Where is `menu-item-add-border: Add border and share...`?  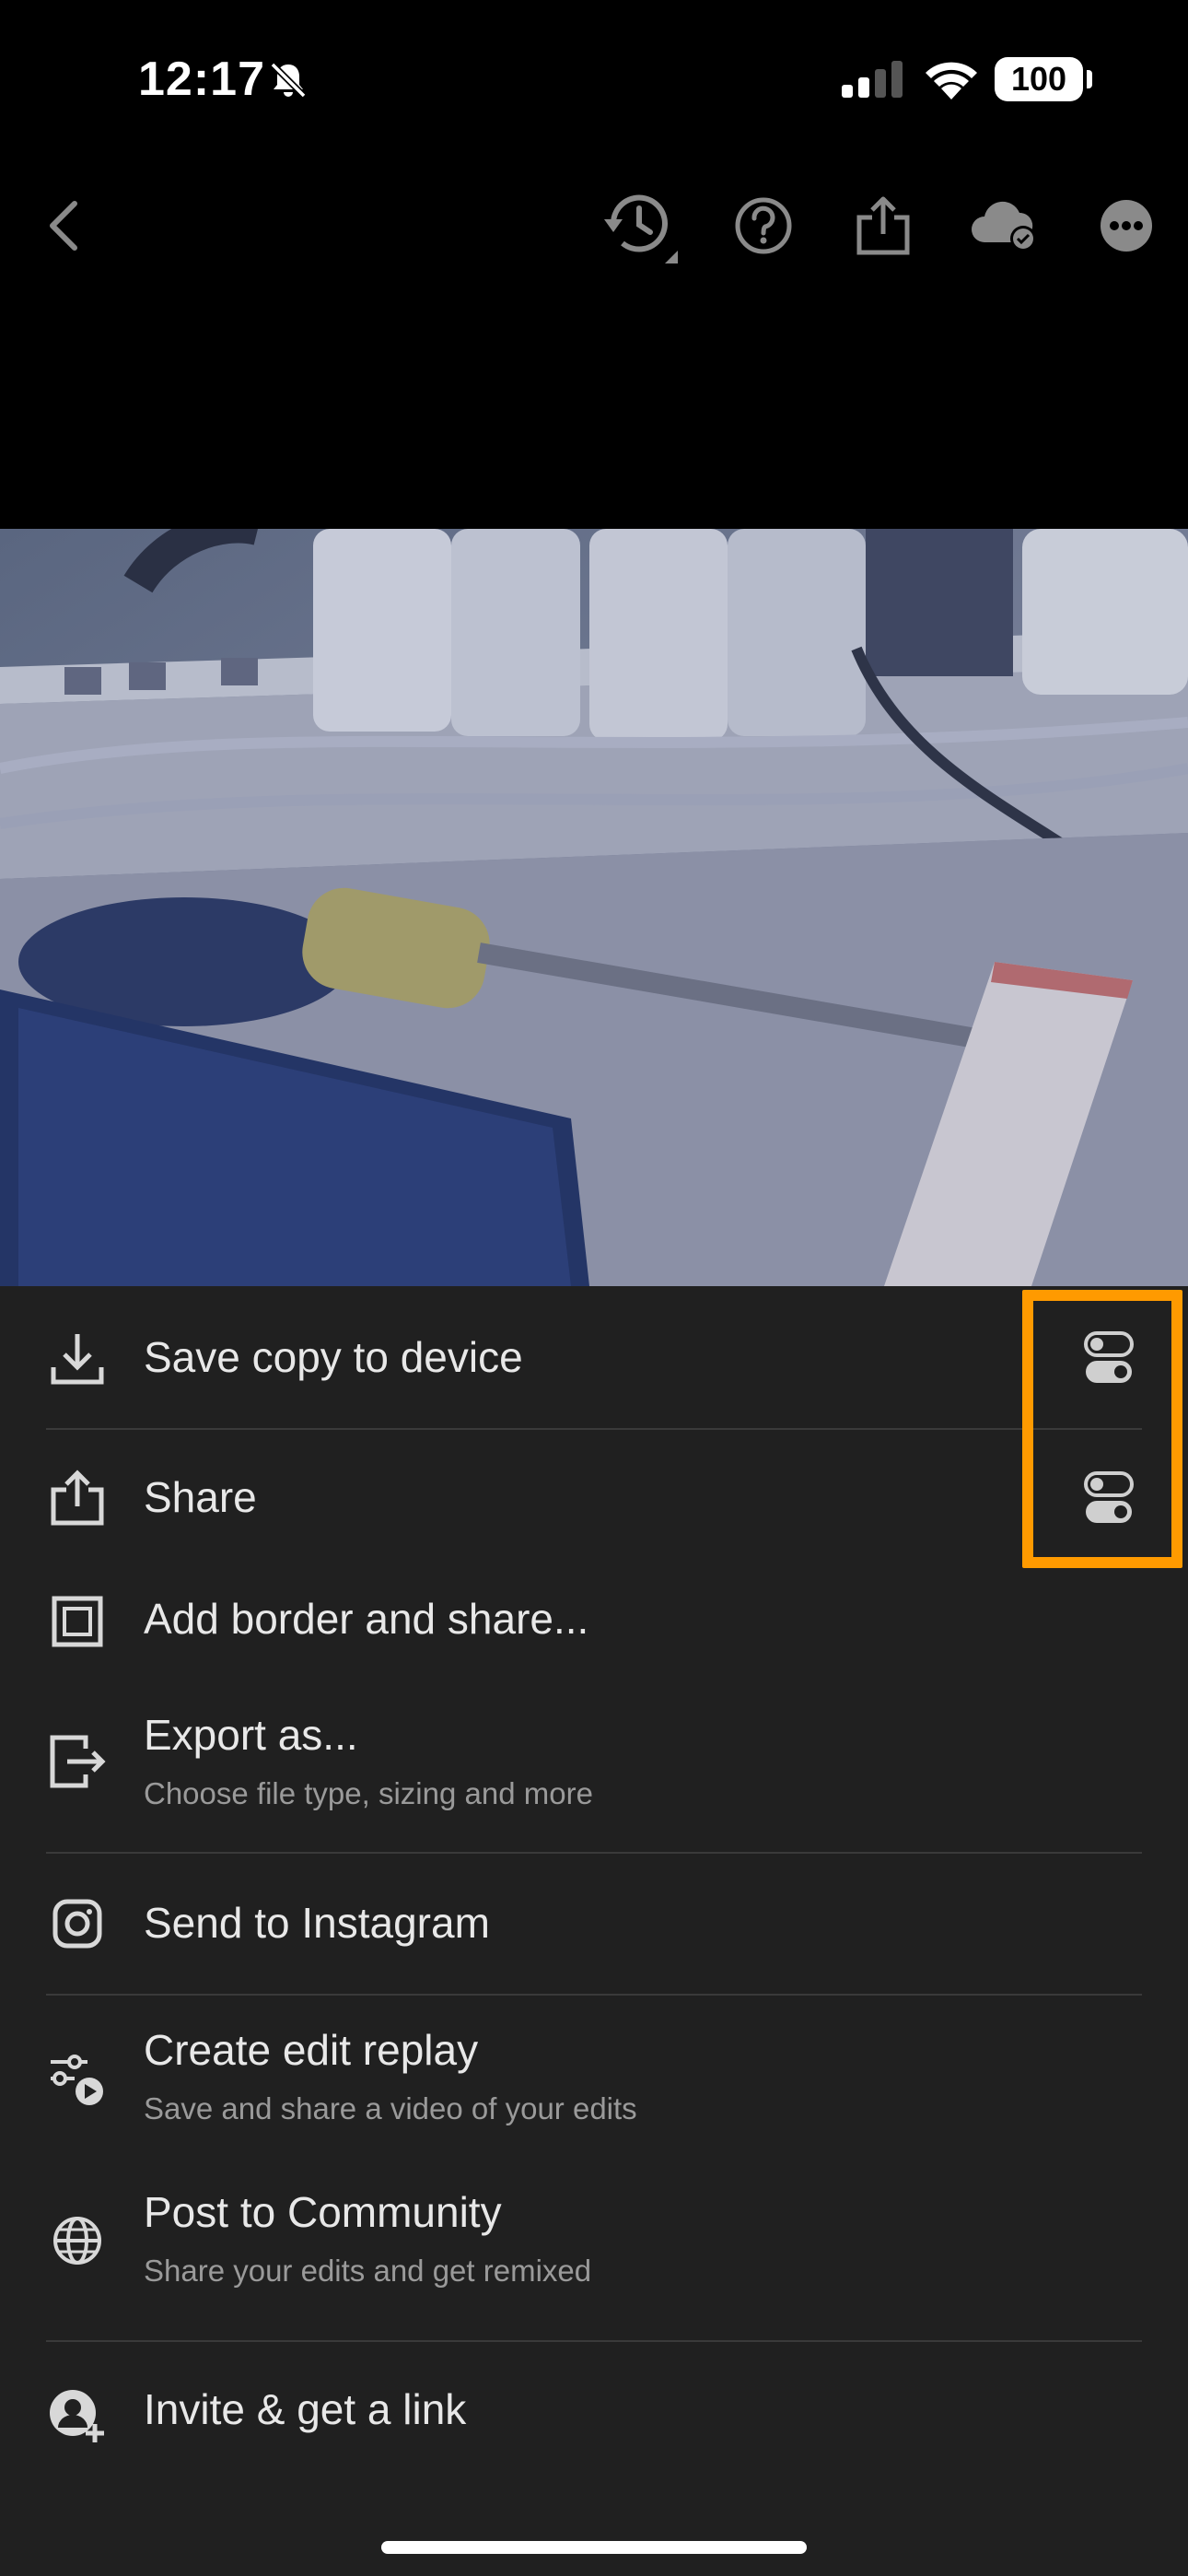 menu-item-add-border: Add border and share... is located at coordinates (594, 1626).